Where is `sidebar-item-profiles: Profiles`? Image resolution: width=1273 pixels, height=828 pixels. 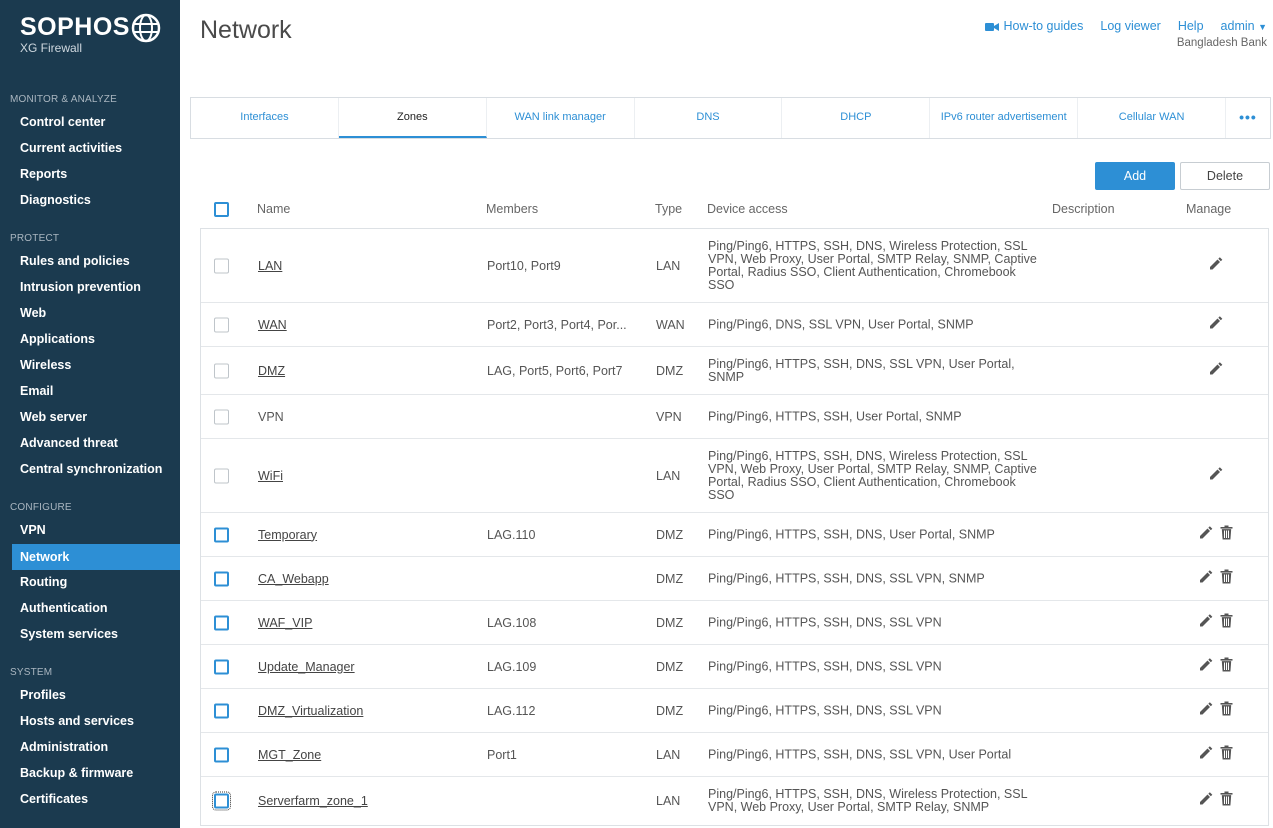
sidebar-item-profiles: Profiles is located at coordinates (90, 695).